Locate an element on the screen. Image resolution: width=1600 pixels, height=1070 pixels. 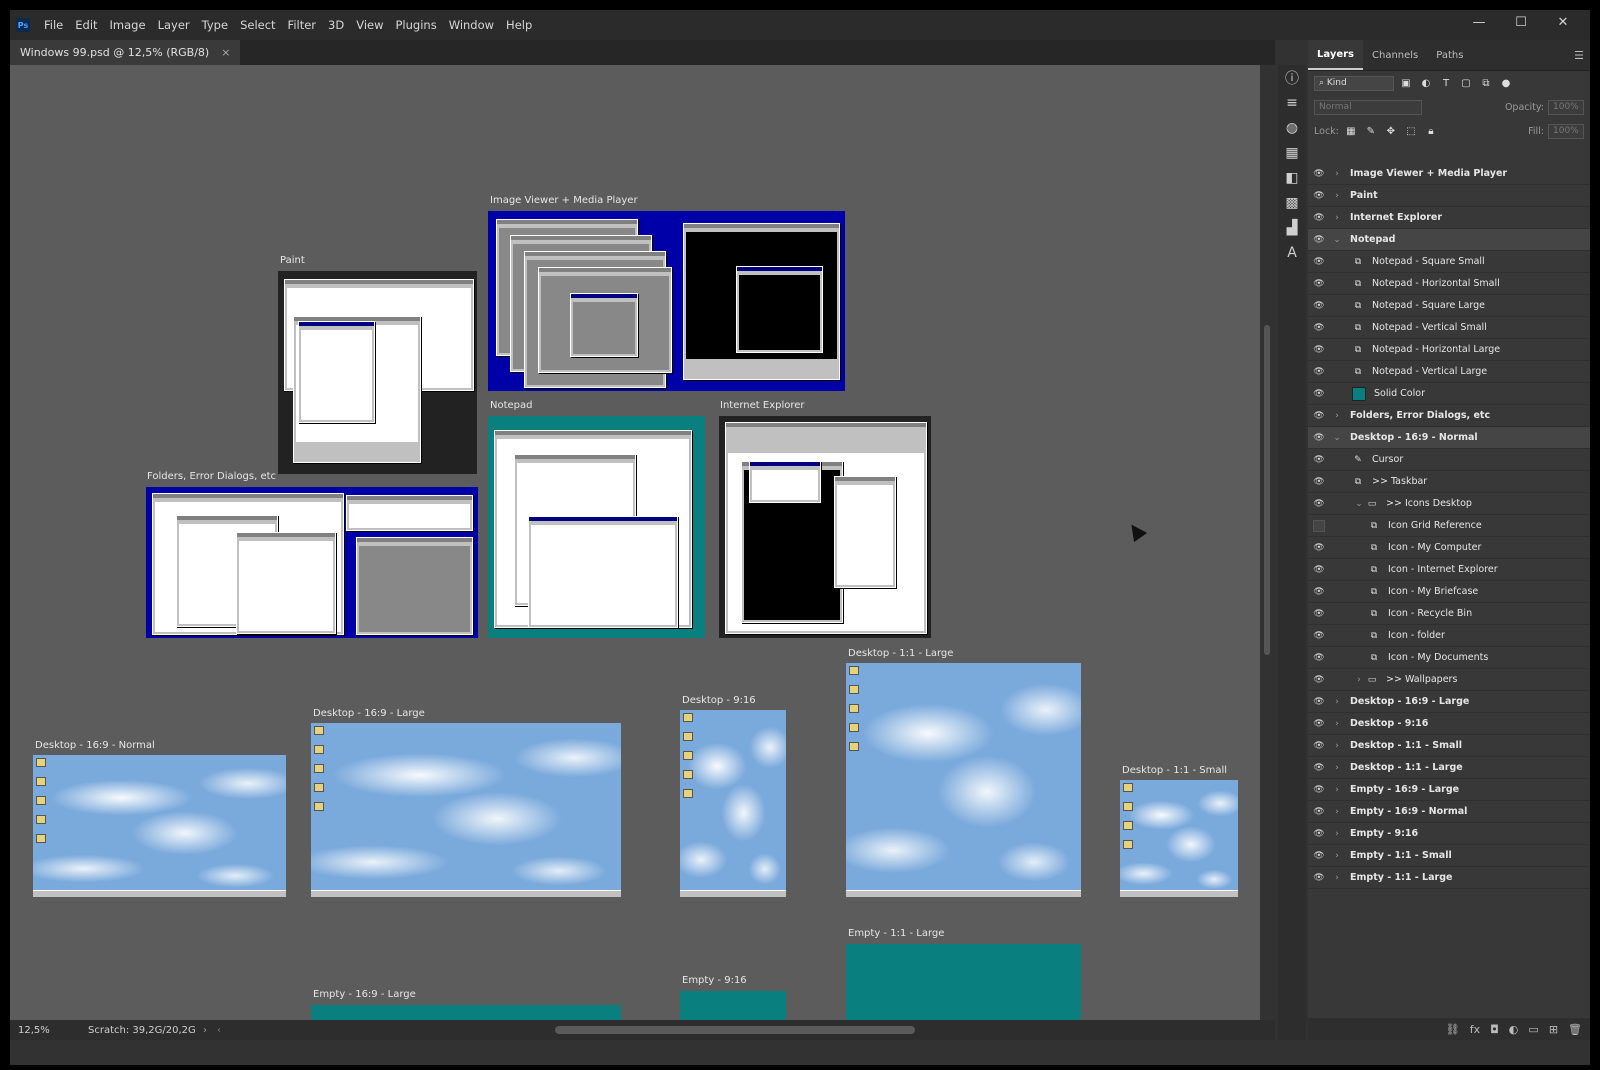
artboard-label-desktop-16-9-normal: Desktop - 16:9 - Normal is located at coordinates (95, 745).